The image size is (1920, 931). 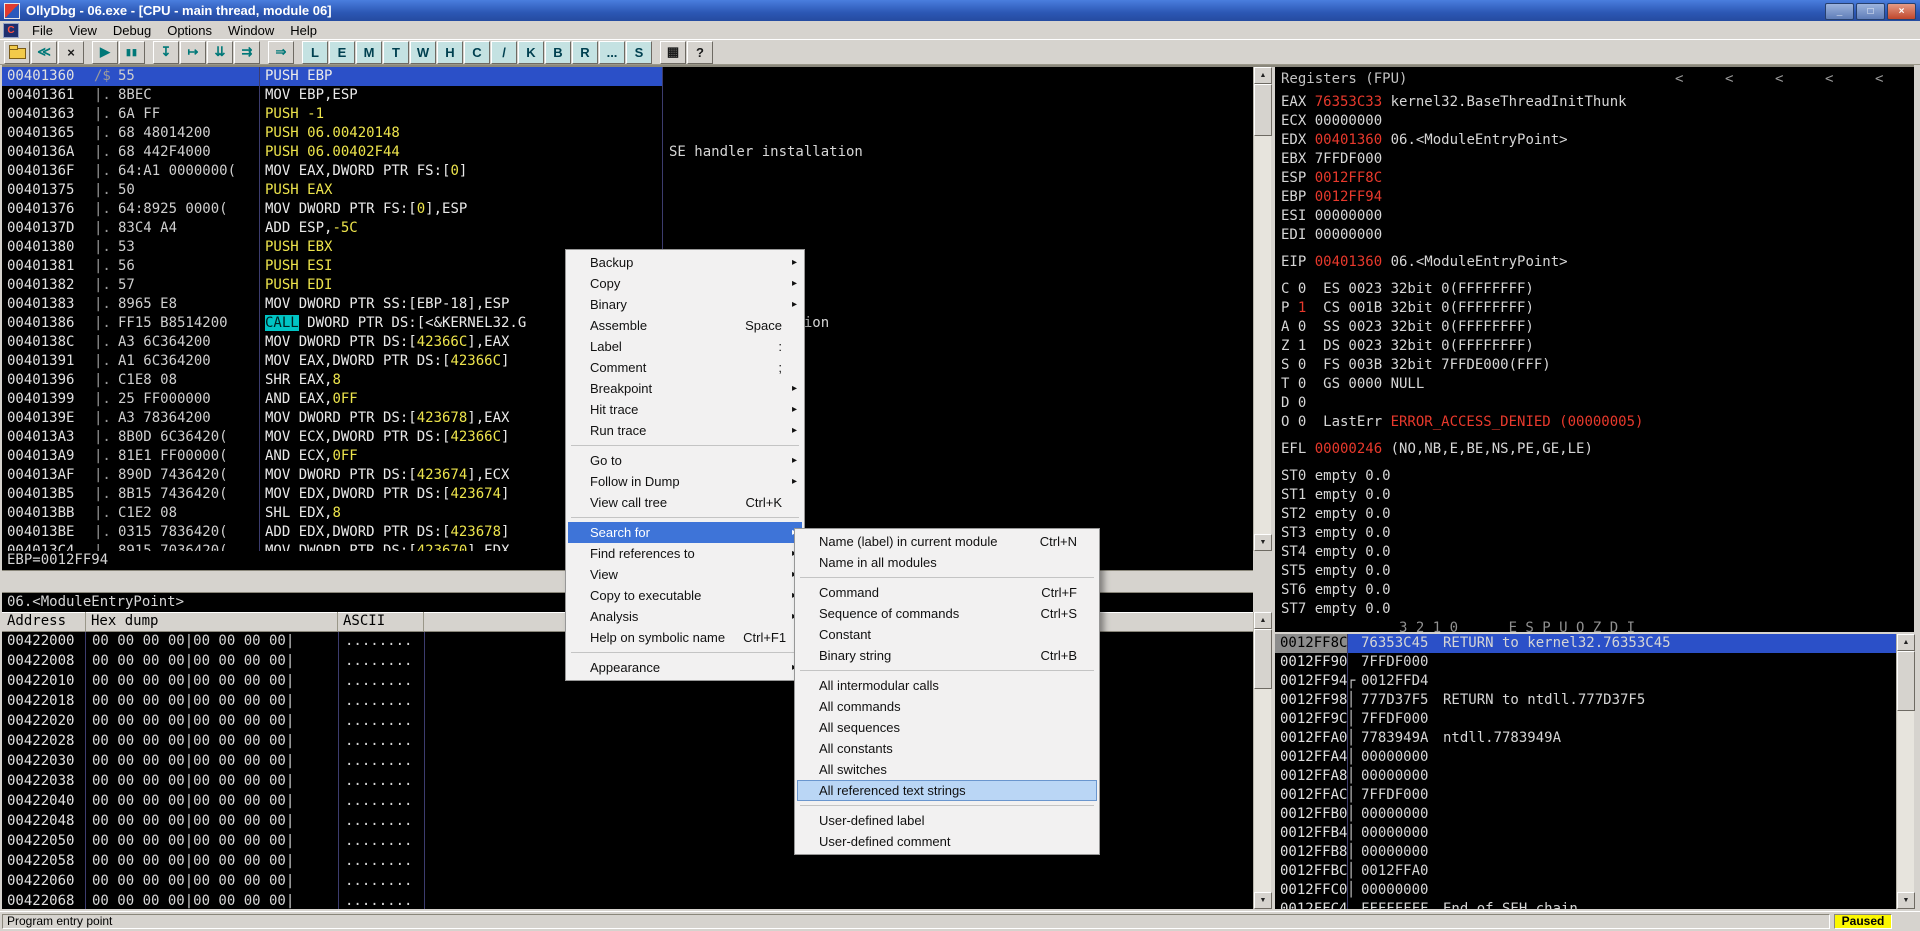 What do you see at coordinates (1594, 346) in the screenshot?
I see `register-line: Z 1 DS 0023 32bit 0(FFFFFFFF)` at bounding box center [1594, 346].